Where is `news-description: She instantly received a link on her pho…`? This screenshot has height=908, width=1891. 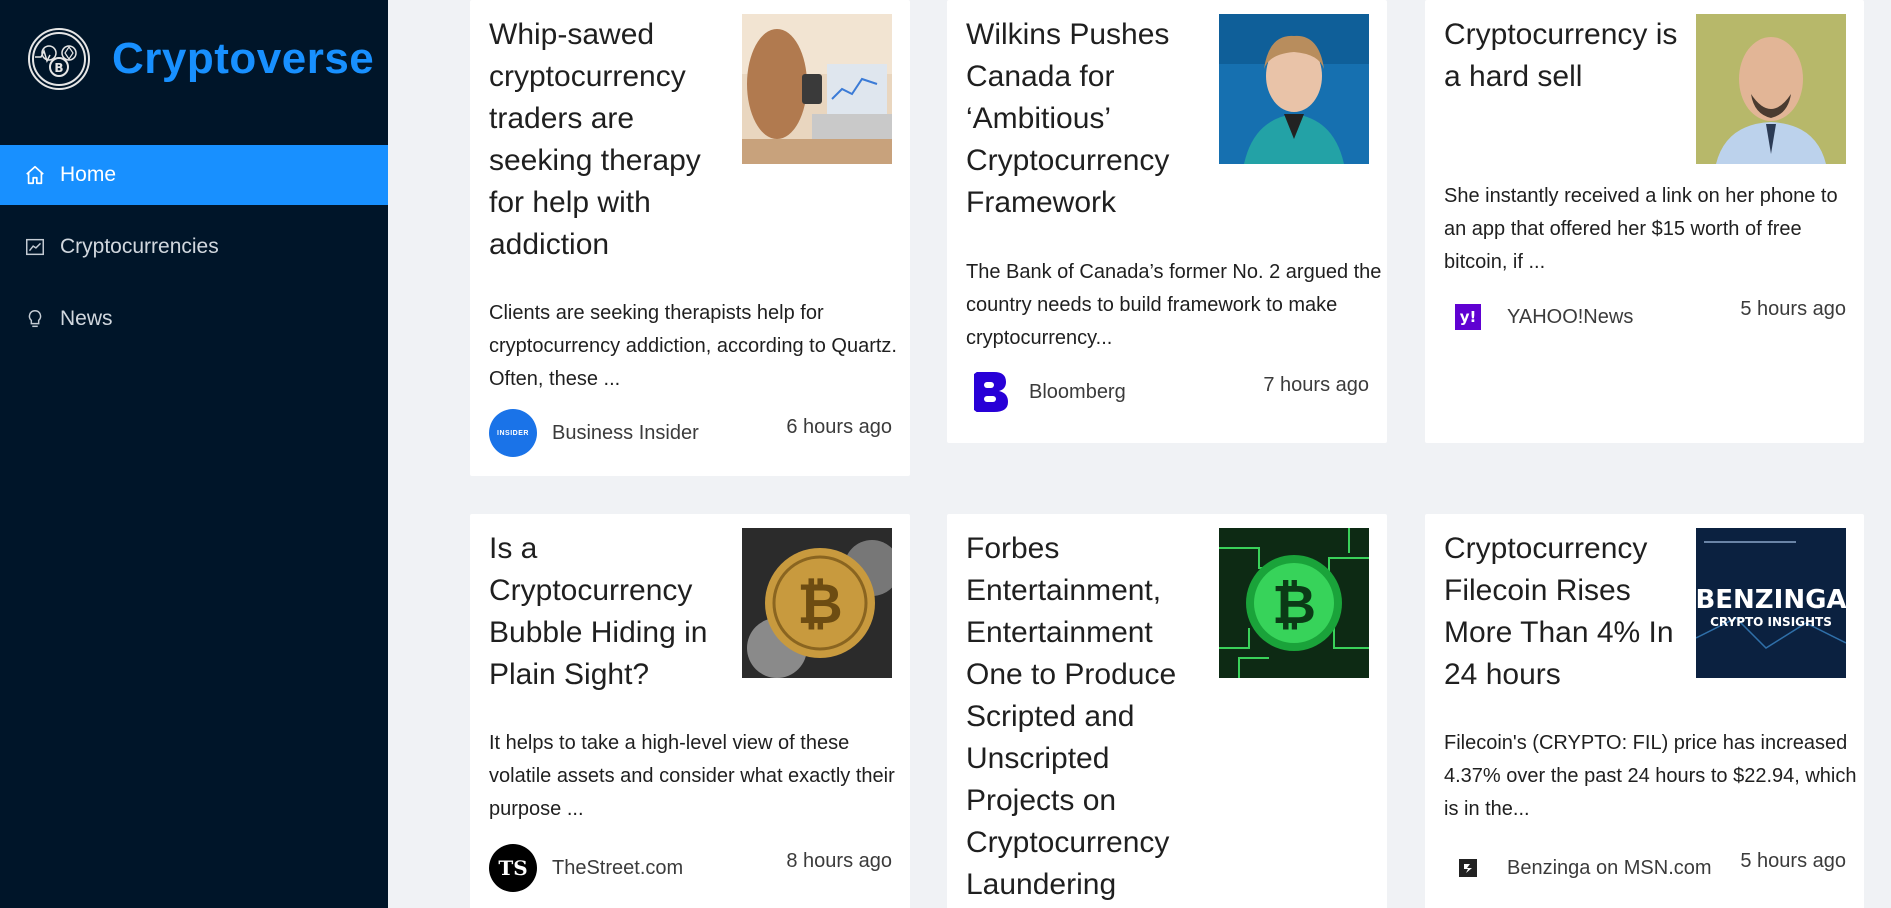 news-description: She instantly received a link on her pho… is located at coordinates (1641, 229).